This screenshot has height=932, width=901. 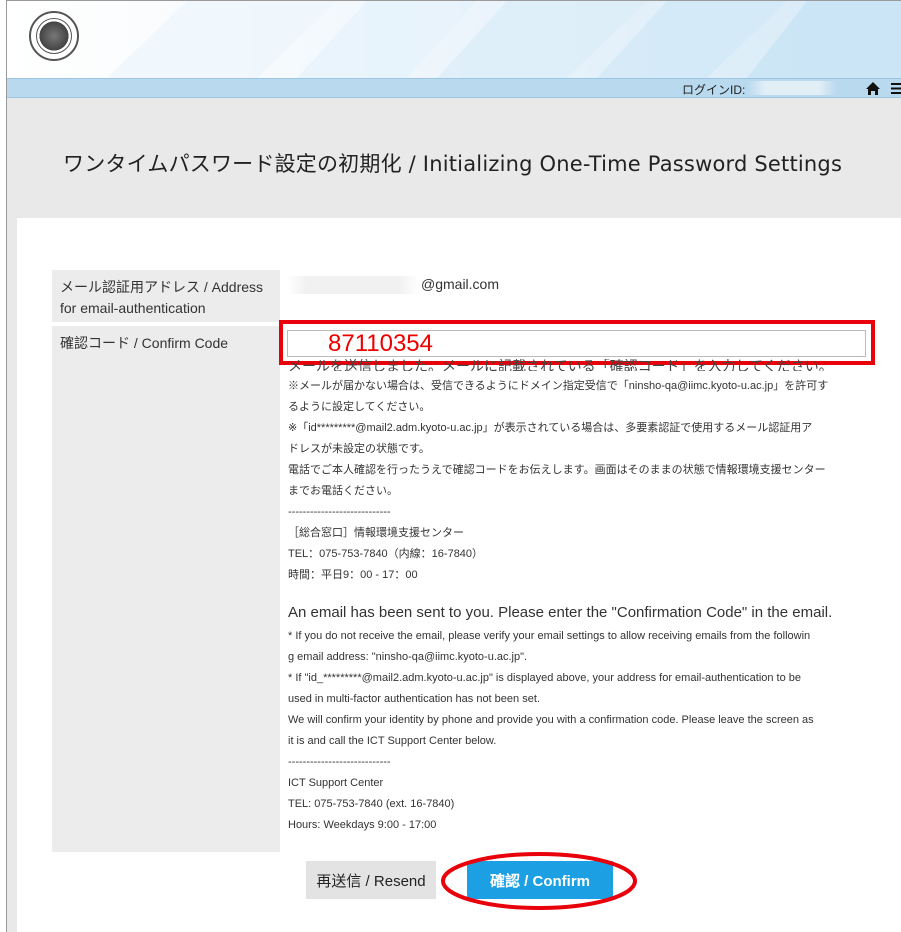 I want to click on resend-button: 再送信 / Resend, so click(x=371, y=880).